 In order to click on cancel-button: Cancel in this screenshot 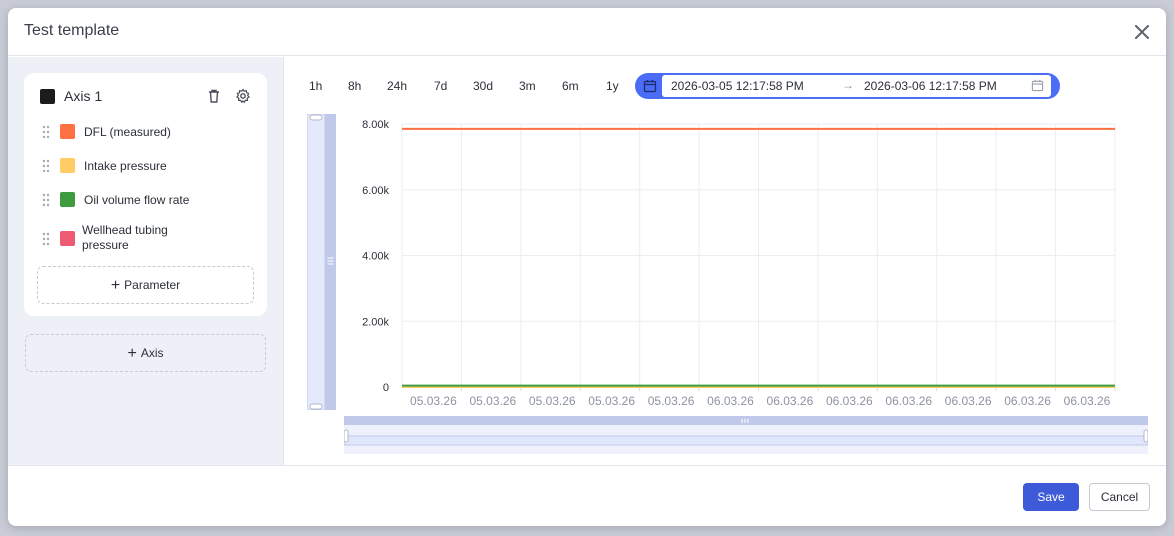, I will do `click(1119, 497)`.